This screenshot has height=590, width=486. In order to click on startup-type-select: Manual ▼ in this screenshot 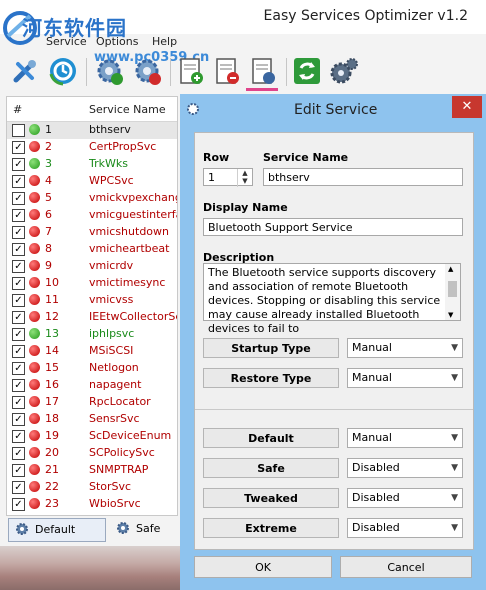, I will do `click(405, 348)`.